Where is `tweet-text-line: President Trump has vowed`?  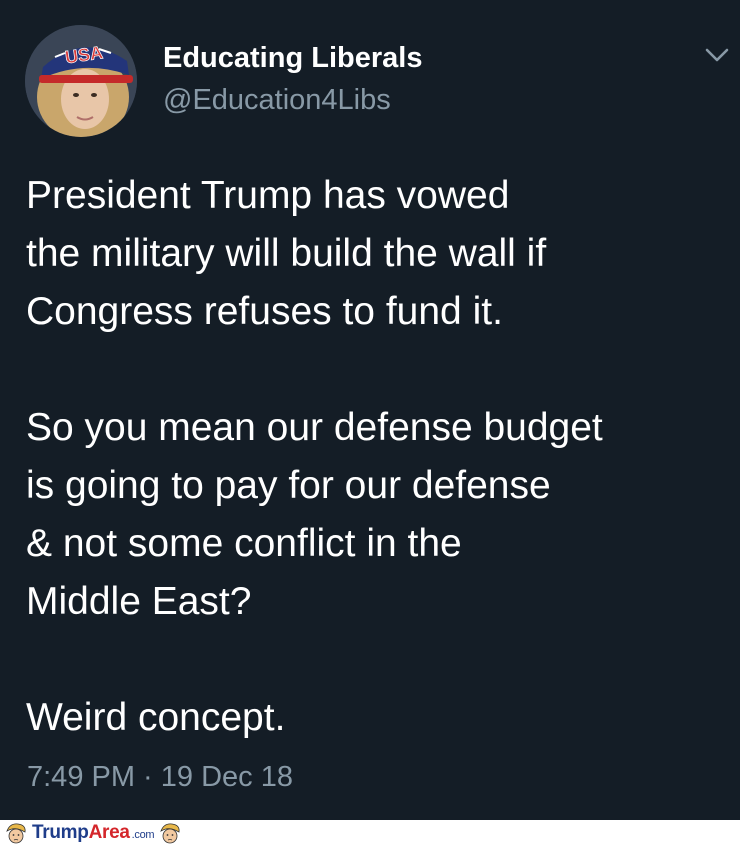 tweet-text-line: President Trump has vowed is located at coordinates (268, 195).